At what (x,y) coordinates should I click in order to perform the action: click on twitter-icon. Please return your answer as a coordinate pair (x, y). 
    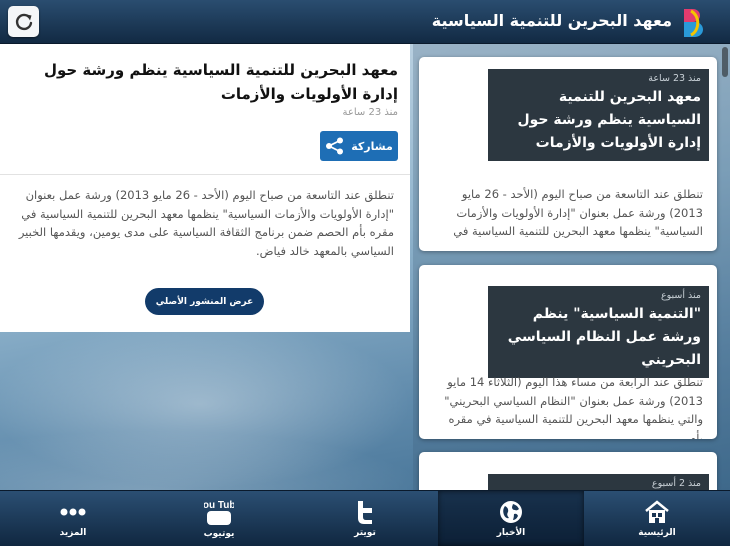
    Looking at the image, I should click on (365, 512).